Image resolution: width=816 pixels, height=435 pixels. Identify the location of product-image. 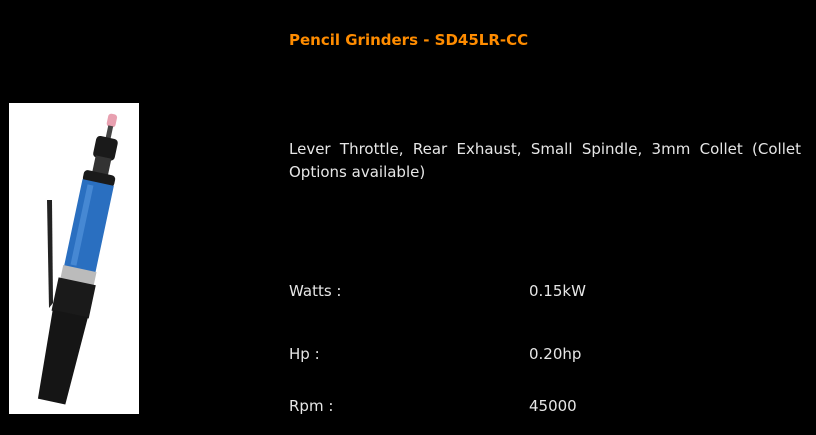
(74, 258).